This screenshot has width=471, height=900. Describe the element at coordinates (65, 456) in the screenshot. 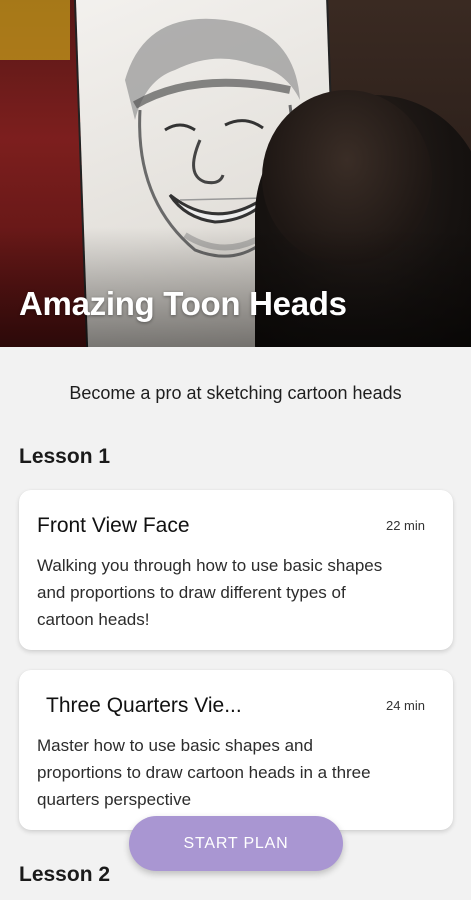

I see `lesson-heading: Lesson 1` at that location.